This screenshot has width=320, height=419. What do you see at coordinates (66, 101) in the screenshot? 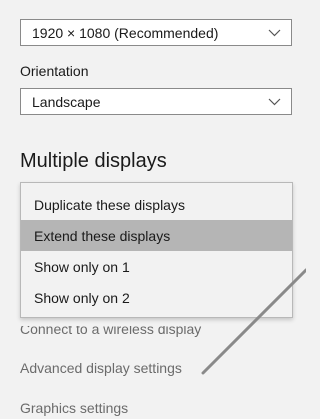
I see `orientation-value: Landscape` at bounding box center [66, 101].